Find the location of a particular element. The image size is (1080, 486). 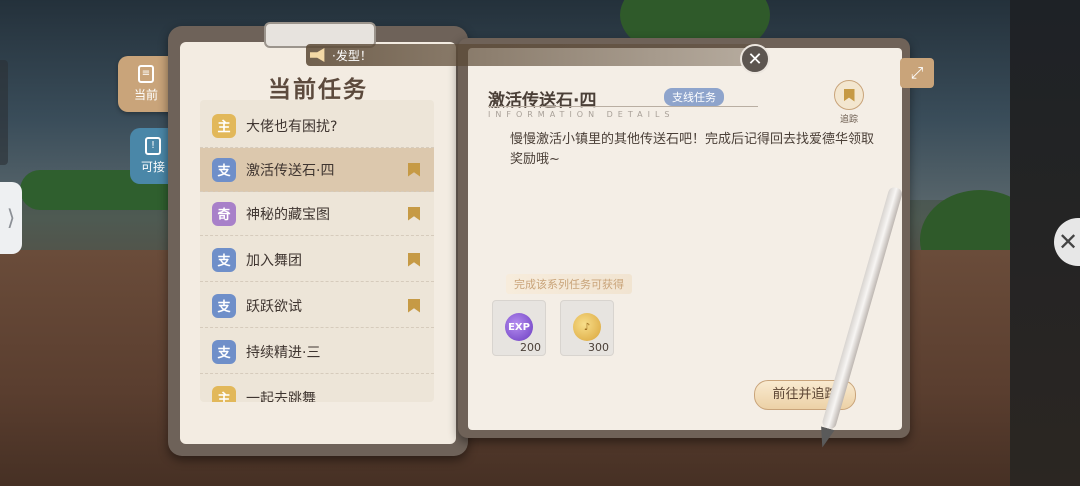

track-button: 追踪 is located at coordinates (849, 102).